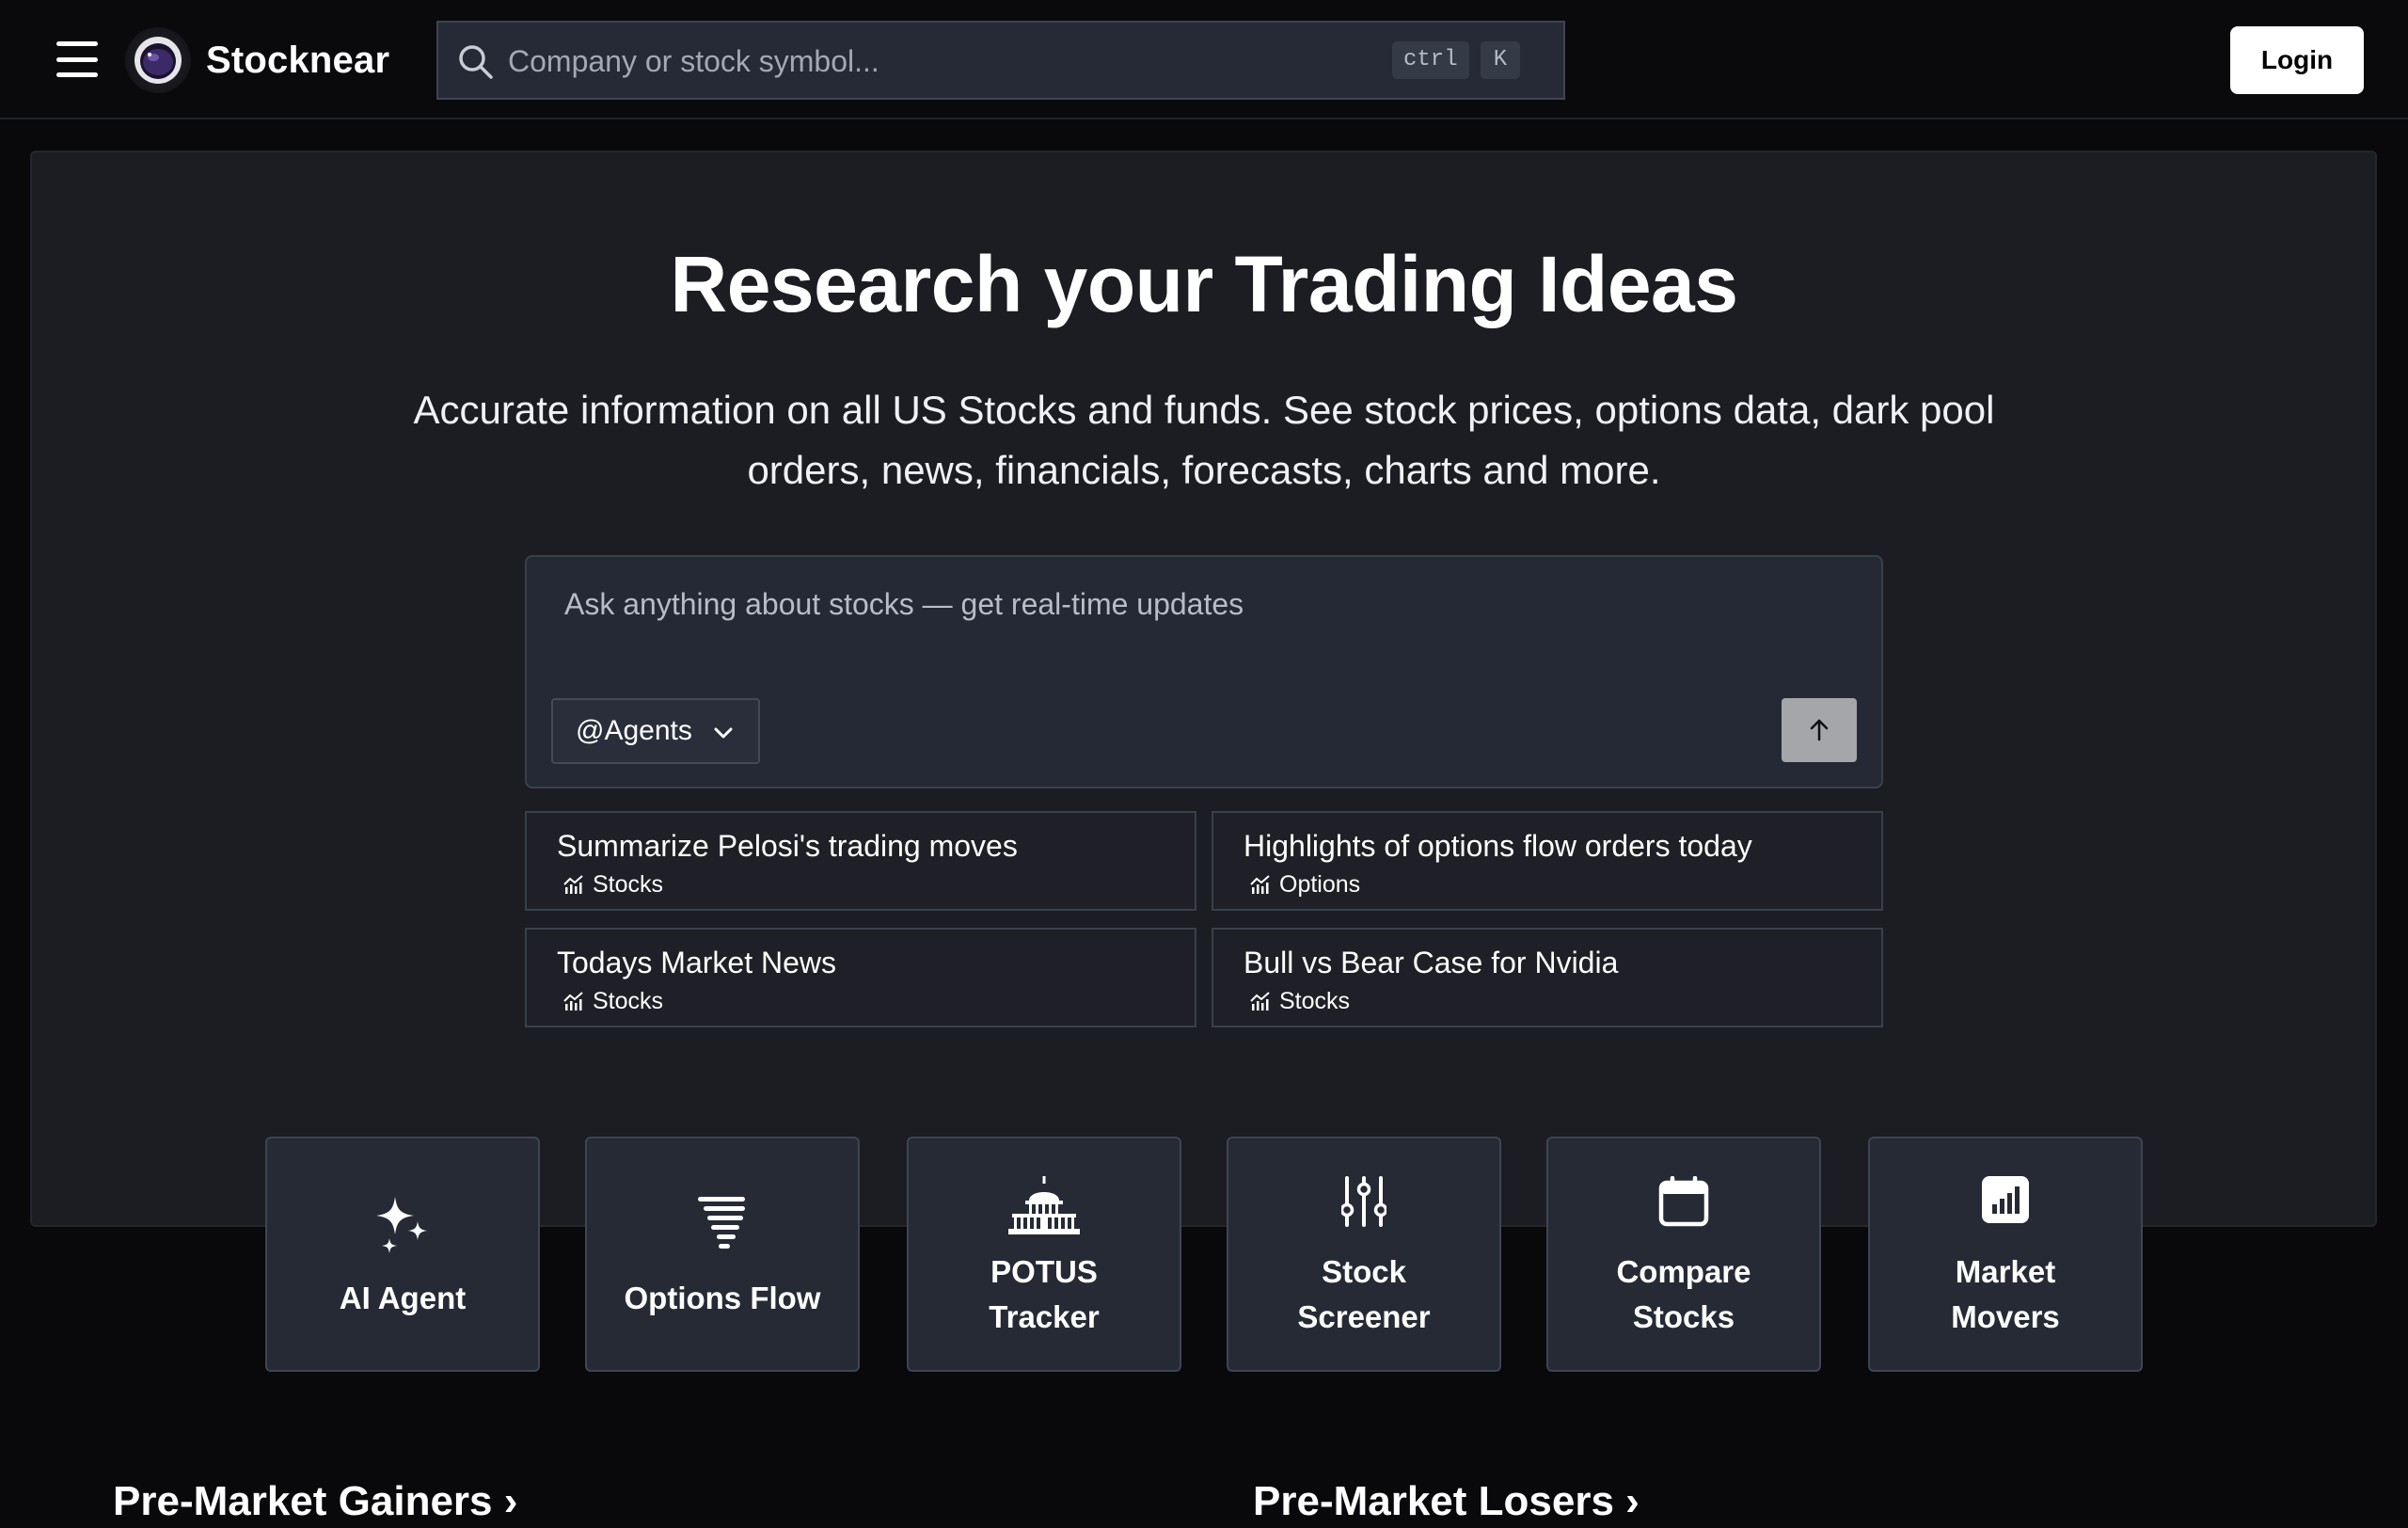 The image size is (2408, 1528). I want to click on astronaut-helmet-icon, so click(158, 61).